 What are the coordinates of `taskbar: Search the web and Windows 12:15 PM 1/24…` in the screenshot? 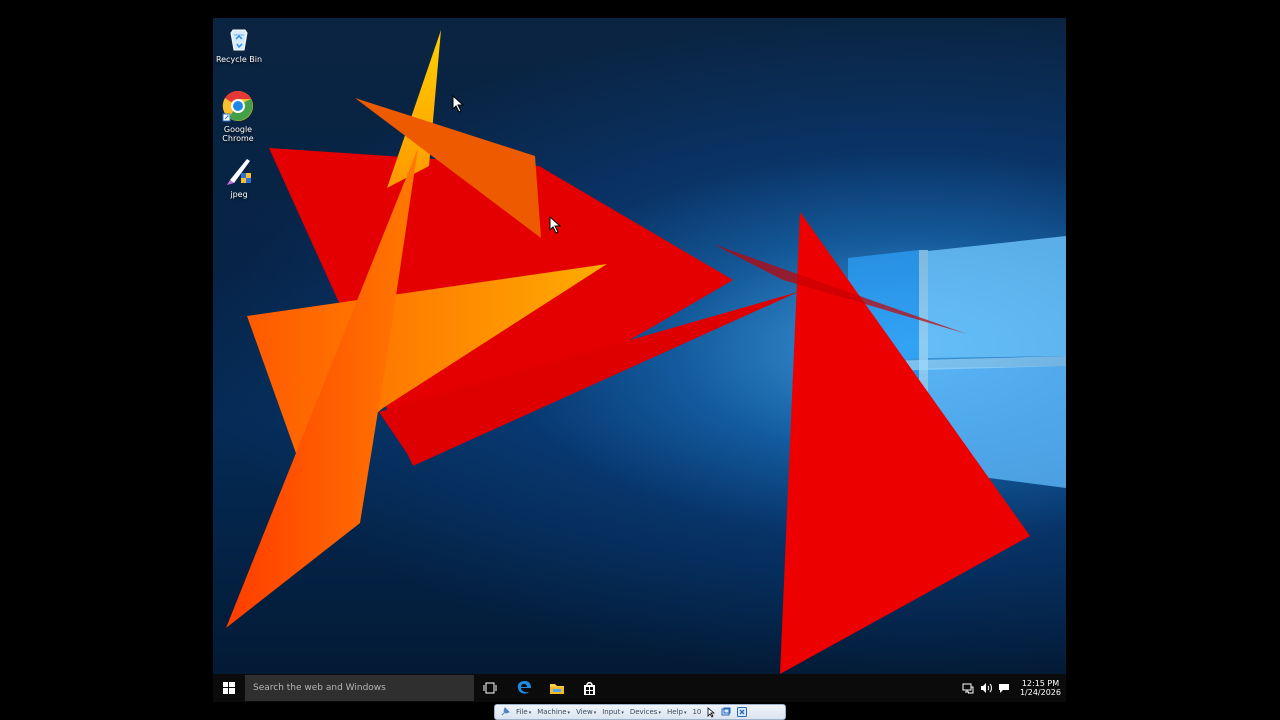 It's located at (639, 688).